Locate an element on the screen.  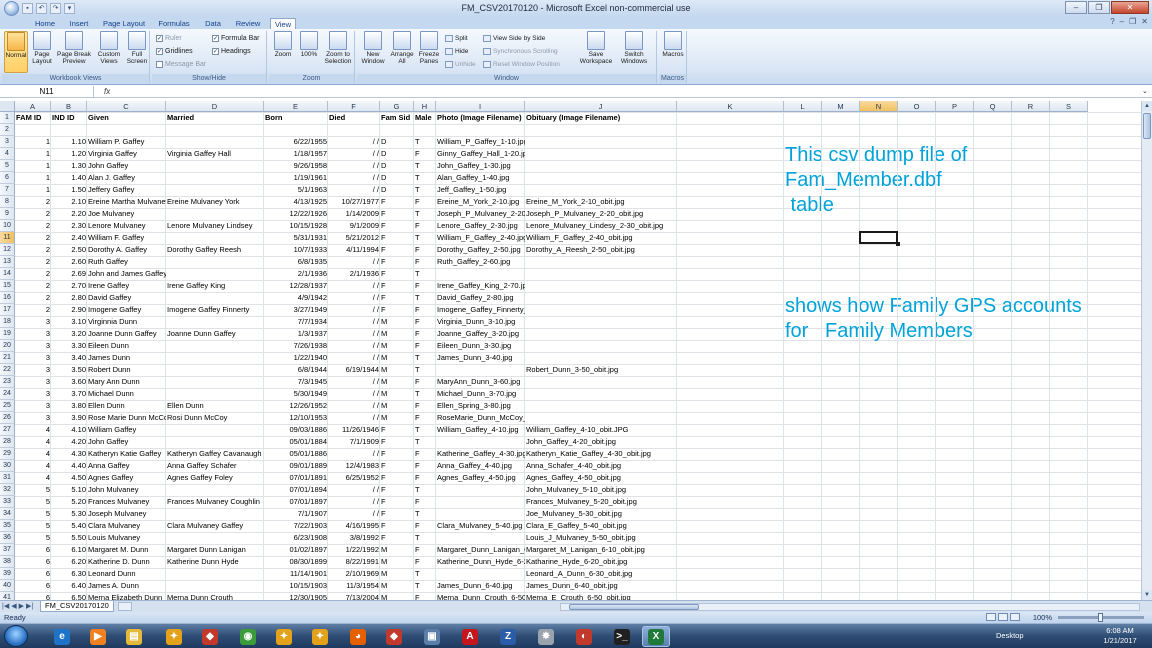
row-header: 10 is located at coordinates (7, 226).